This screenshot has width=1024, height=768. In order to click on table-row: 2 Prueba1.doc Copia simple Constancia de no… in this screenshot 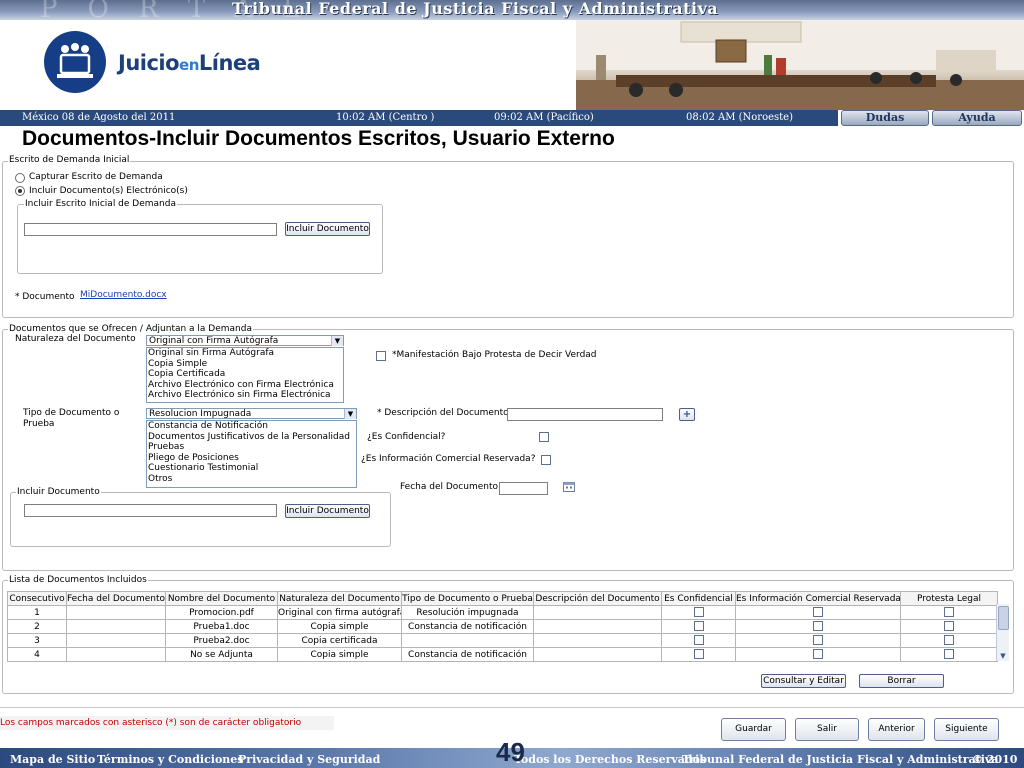, I will do `click(502, 626)`.